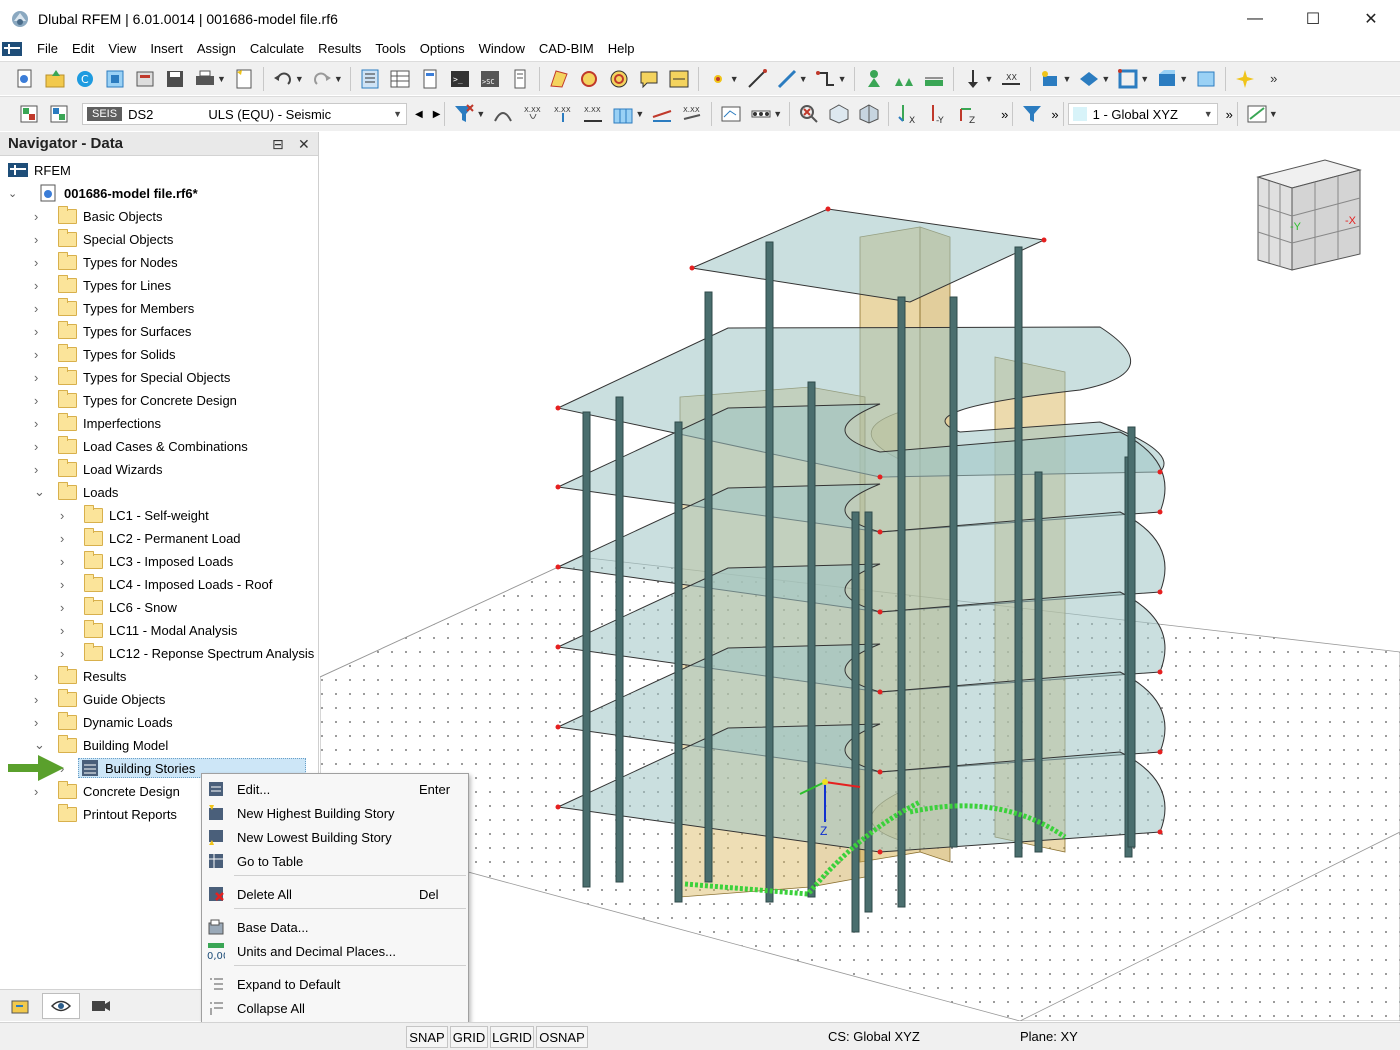 The height and width of the screenshot is (1050, 1400). What do you see at coordinates (112, 331) in the screenshot?
I see `tree-item-types-surfaces: › Types for Surfaces` at bounding box center [112, 331].